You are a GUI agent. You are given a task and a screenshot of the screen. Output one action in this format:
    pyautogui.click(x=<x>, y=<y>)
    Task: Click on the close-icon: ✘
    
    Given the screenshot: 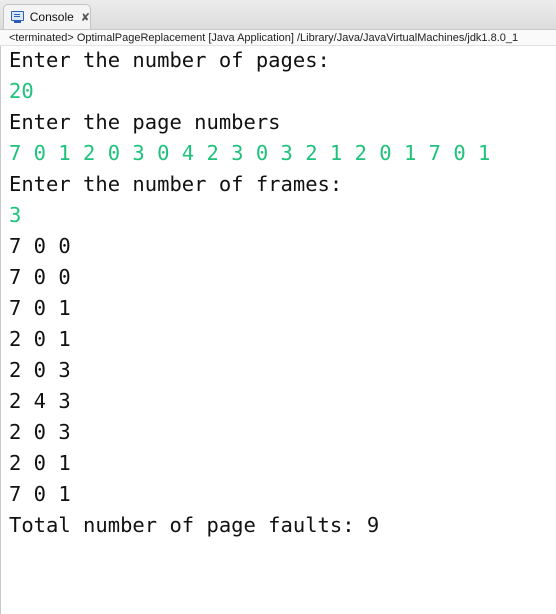 What is the action you would take?
    pyautogui.click(x=85, y=17)
    